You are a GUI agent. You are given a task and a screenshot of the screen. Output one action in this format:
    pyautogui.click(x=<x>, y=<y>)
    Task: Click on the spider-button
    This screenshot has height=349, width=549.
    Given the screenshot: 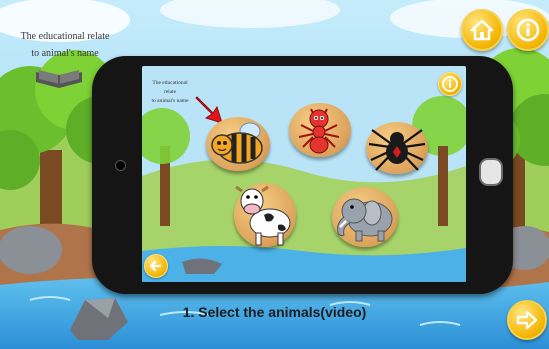 What is the action you would take?
    pyautogui.click(x=397, y=148)
    